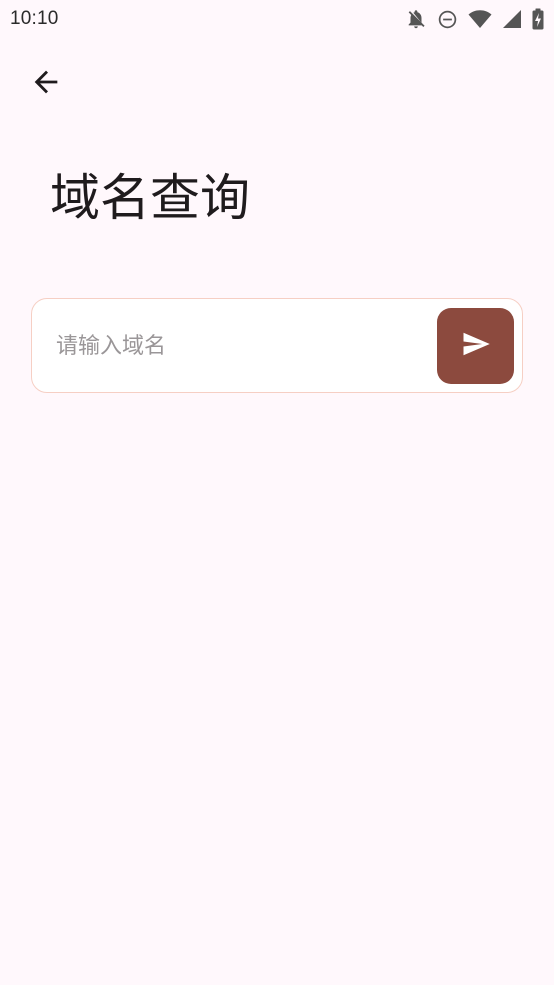 Image resolution: width=554 pixels, height=985 pixels. I want to click on notifications-off-icon, so click(416, 19).